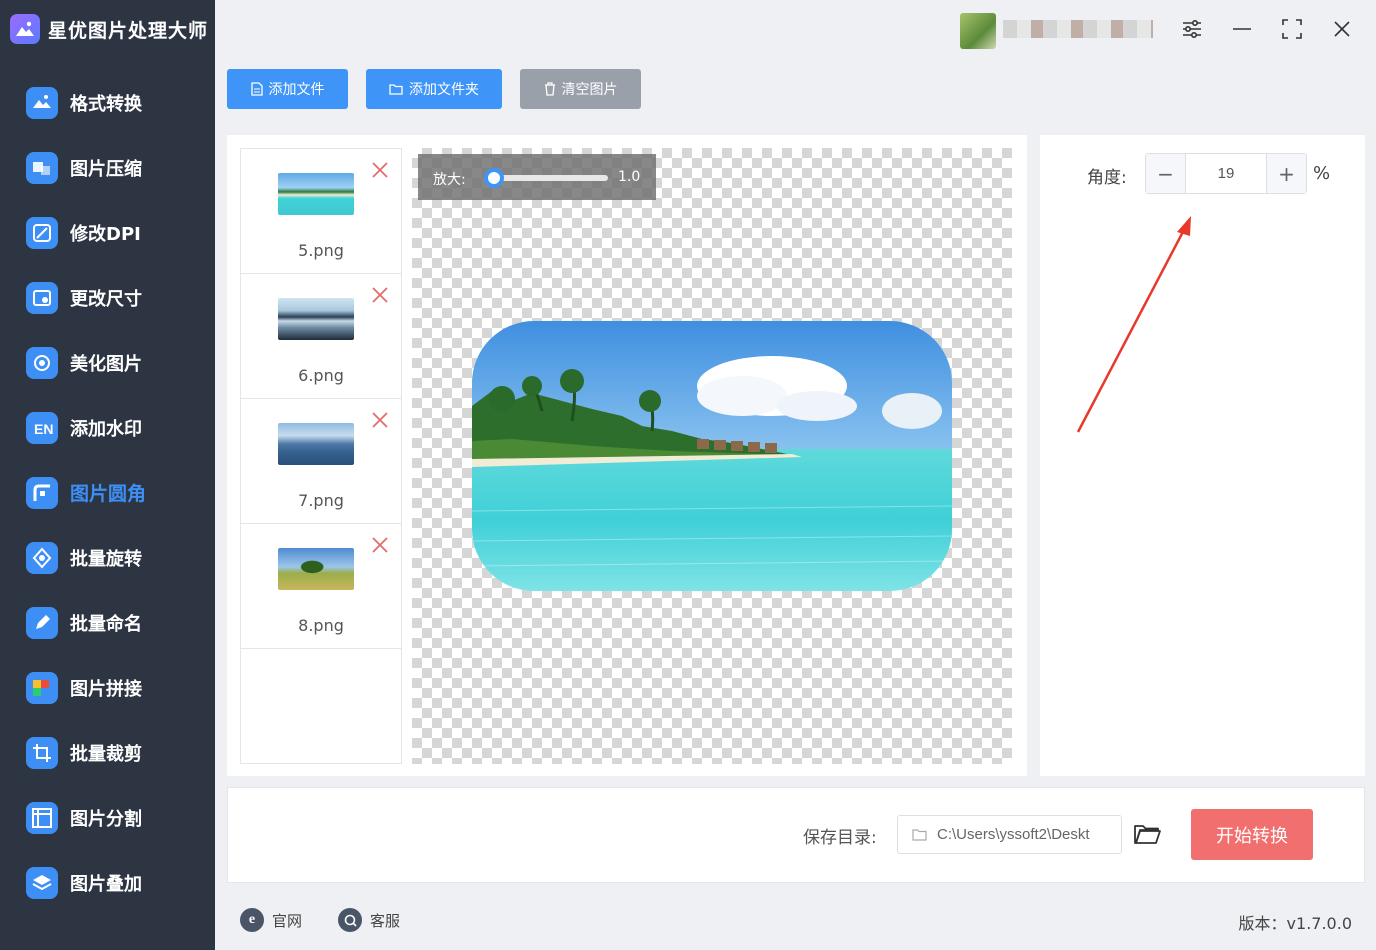 This screenshot has width=1376, height=950. I want to click on zoom-slider-handle, so click(494, 178).